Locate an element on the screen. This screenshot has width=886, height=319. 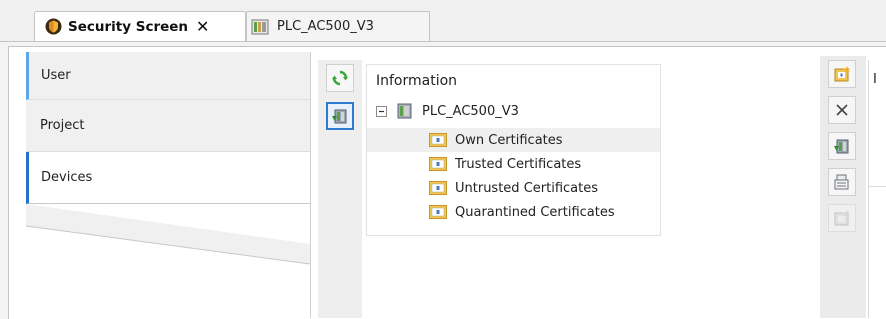
export-certificate-icon is located at coordinates (842, 182).